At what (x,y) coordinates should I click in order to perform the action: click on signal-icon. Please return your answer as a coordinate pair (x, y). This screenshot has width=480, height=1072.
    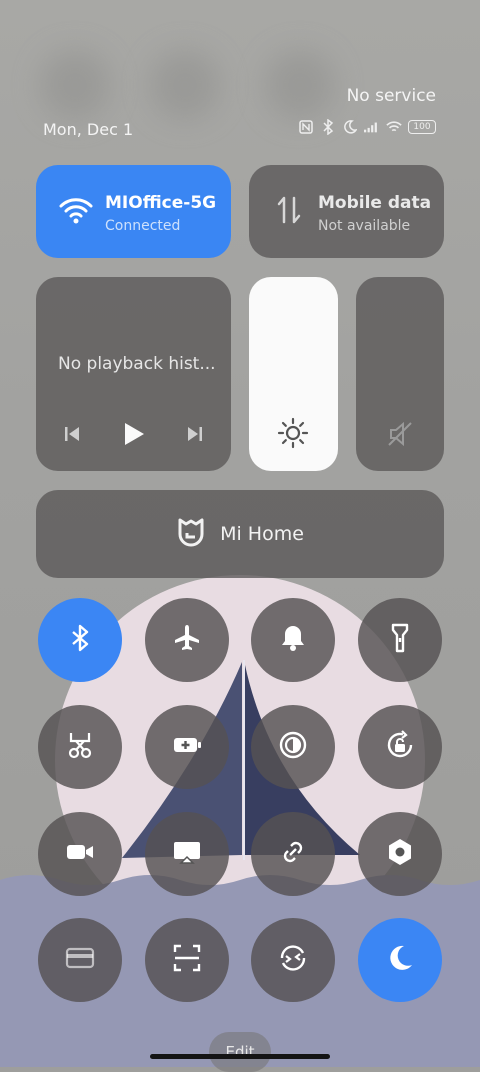
    Looking at the image, I should click on (372, 127).